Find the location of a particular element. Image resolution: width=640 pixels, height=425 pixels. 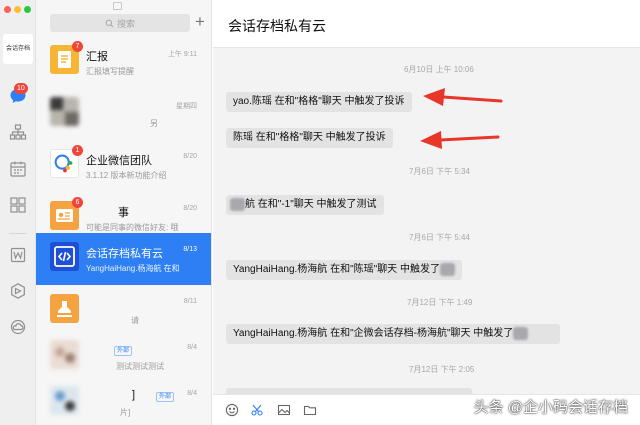

message-text: YangHaiHang.杨海航 在和"陈瑶"聊天 中触发了 is located at coordinates (336, 269).